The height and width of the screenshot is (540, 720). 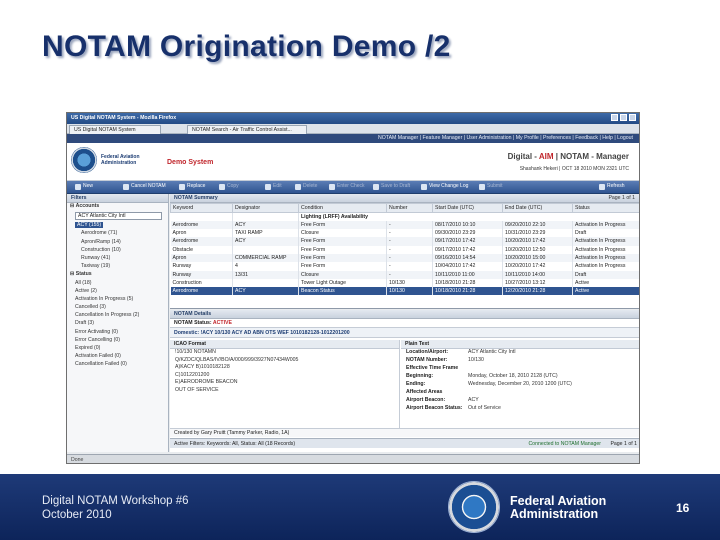 I want to click on filter-tree-item: ACY (155), so click(x=117, y=226).